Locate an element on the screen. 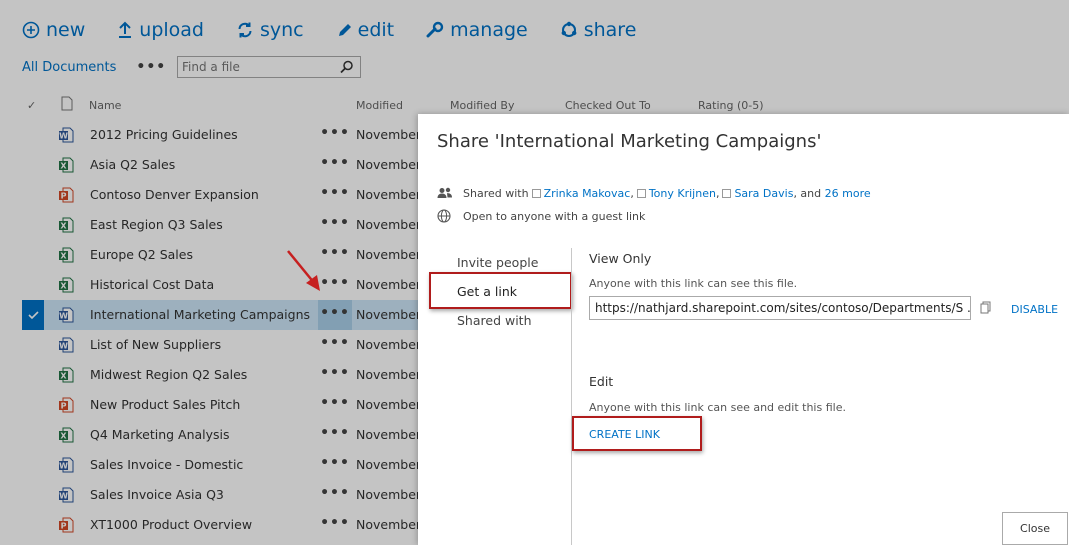  person-link-3: Sara Davis is located at coordinates (763, 193).